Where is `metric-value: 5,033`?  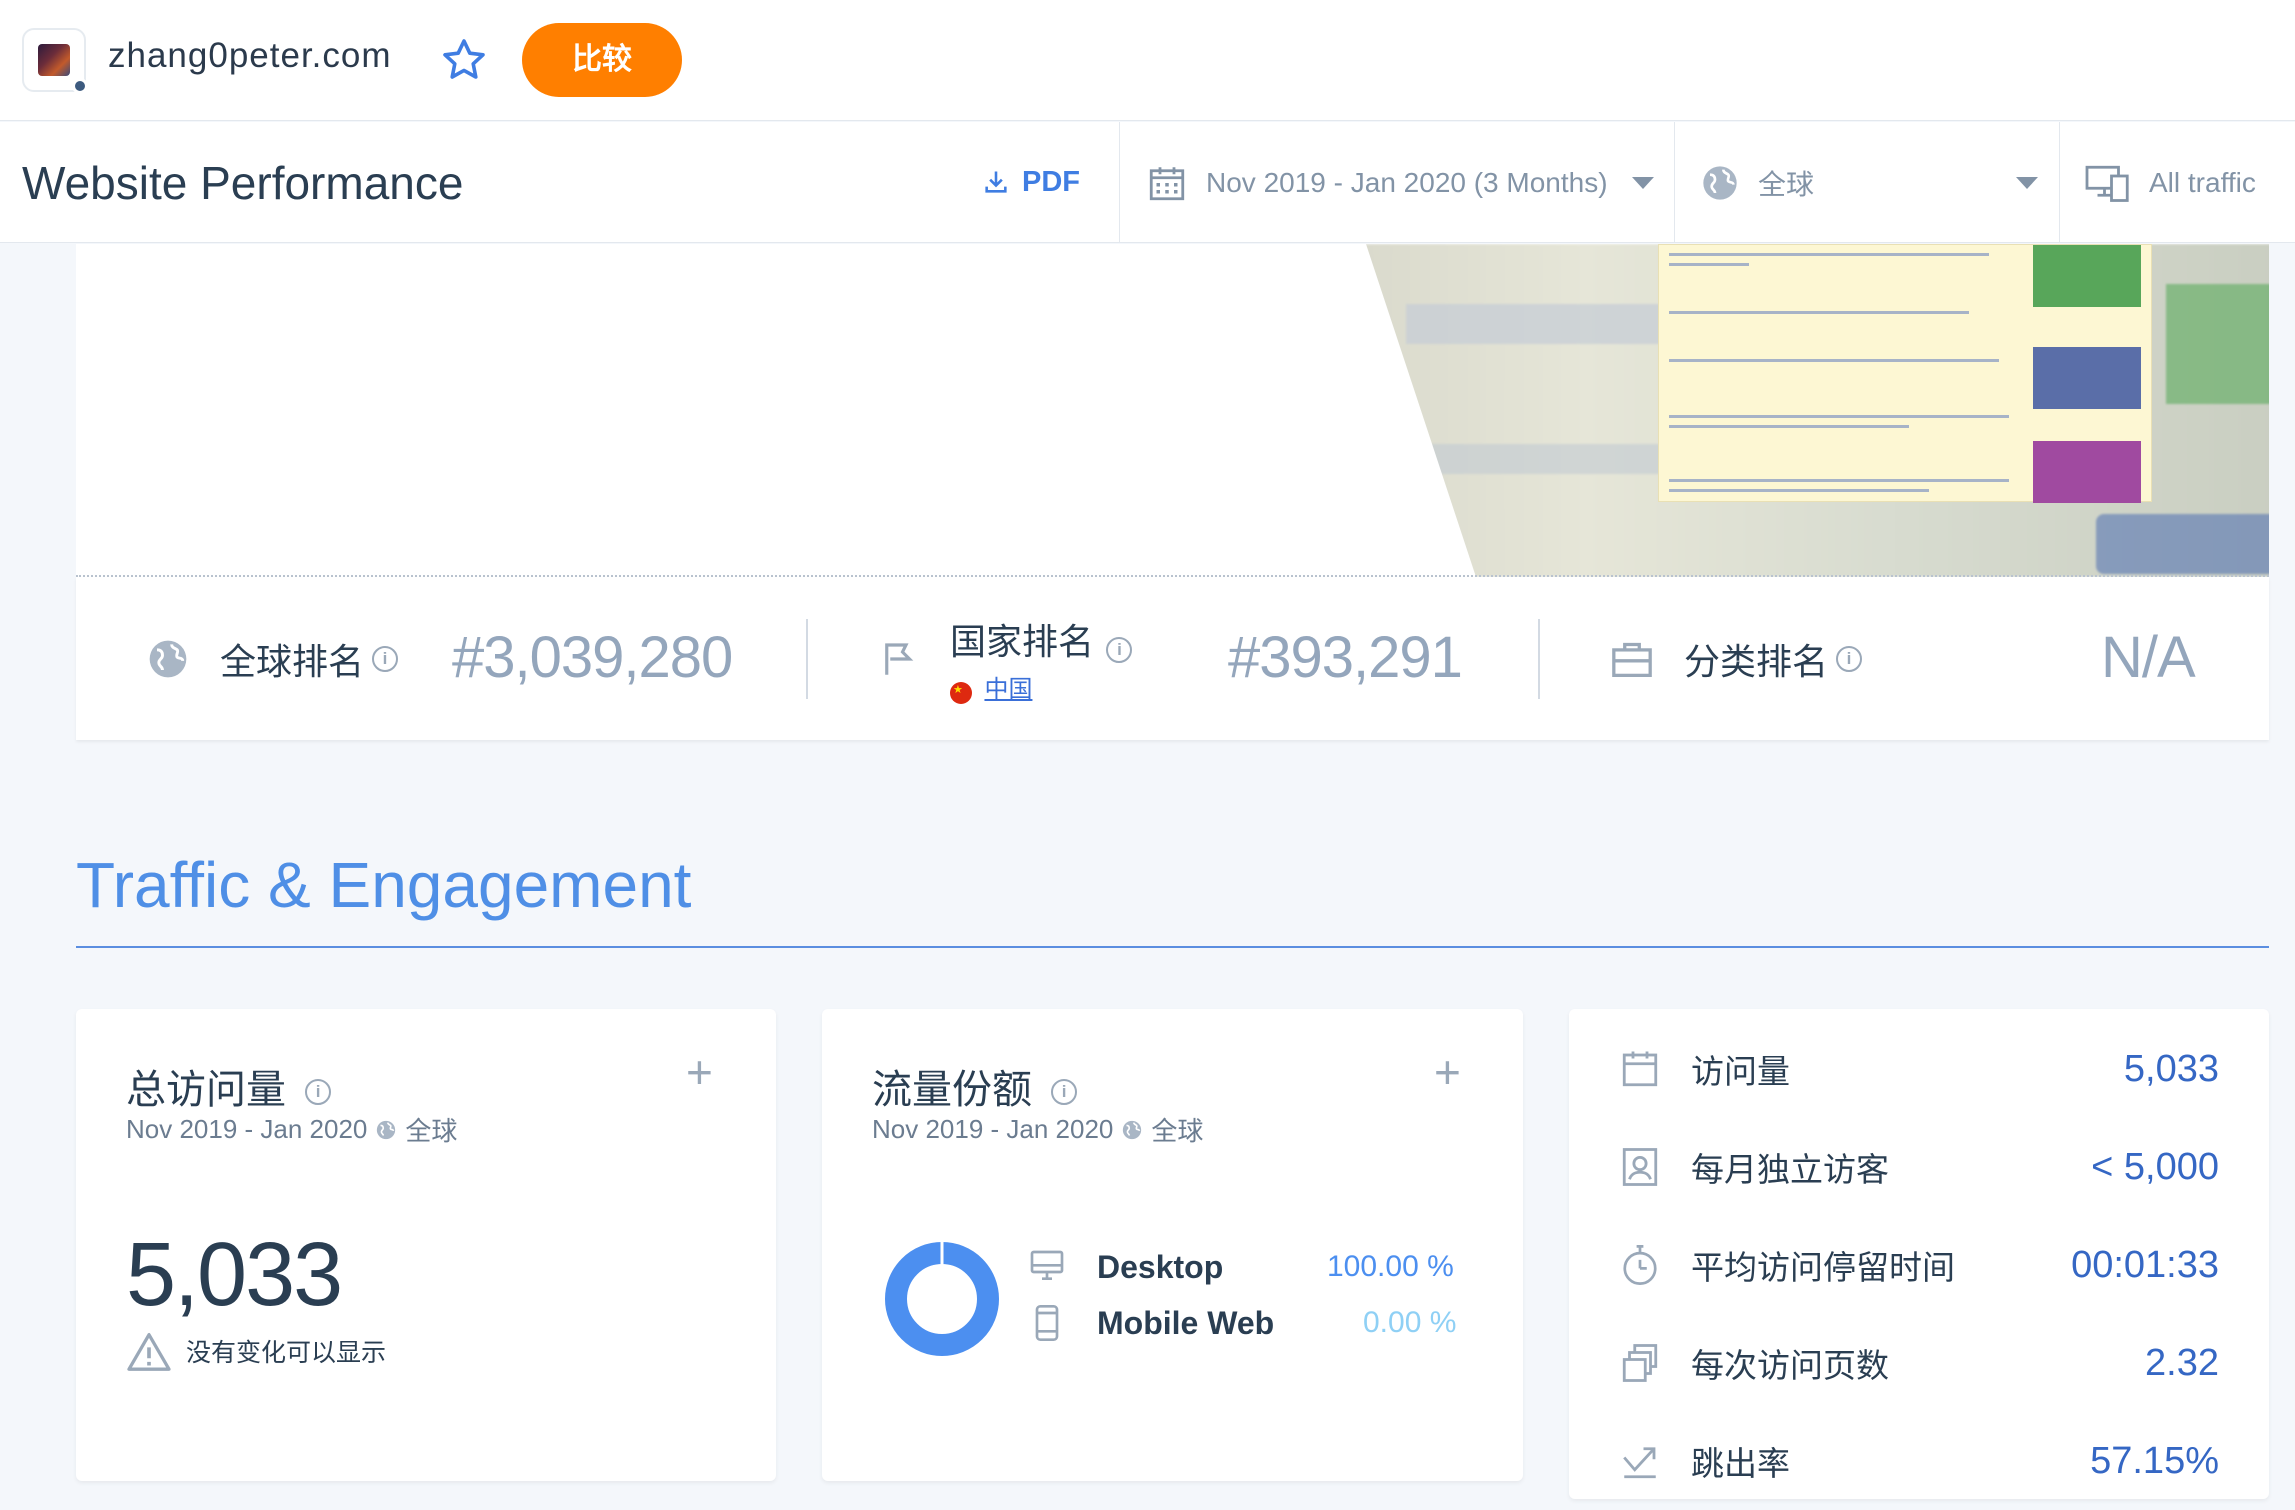
metric-value: 5,033 is located at coordinates (2171, 1068).